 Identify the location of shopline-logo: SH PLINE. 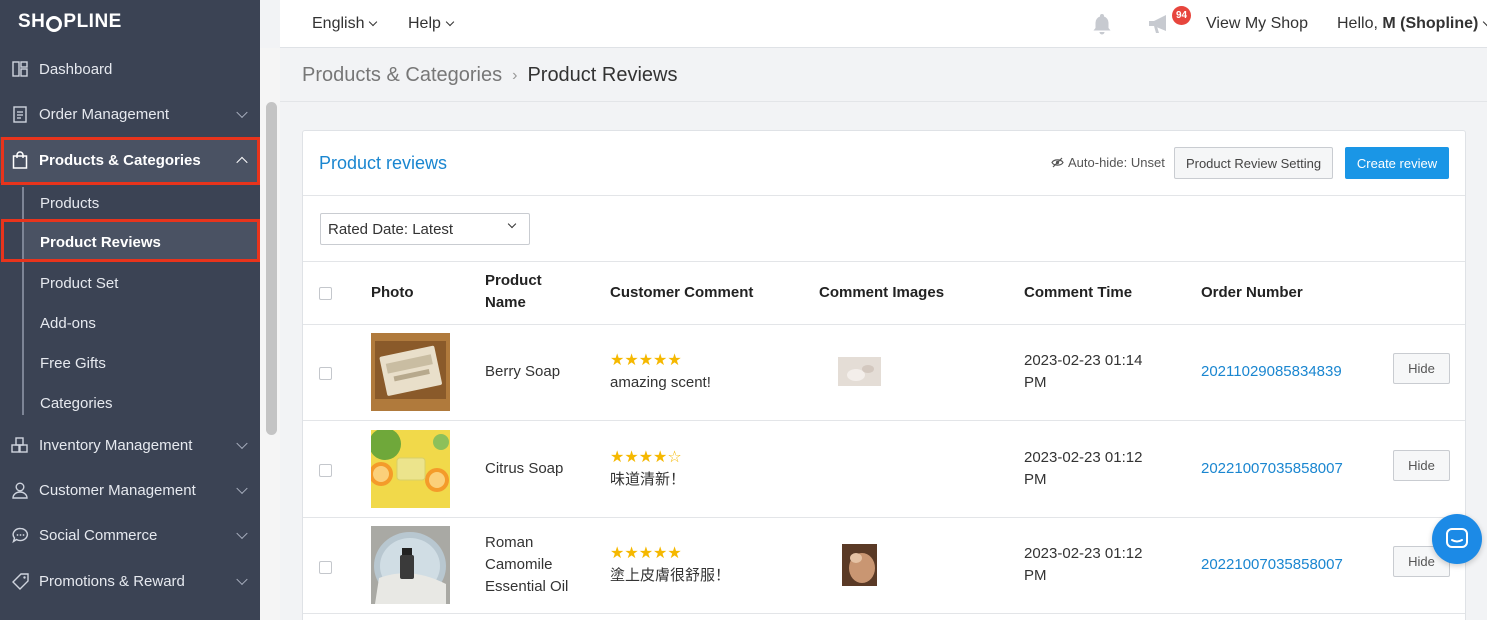
(130, 22).